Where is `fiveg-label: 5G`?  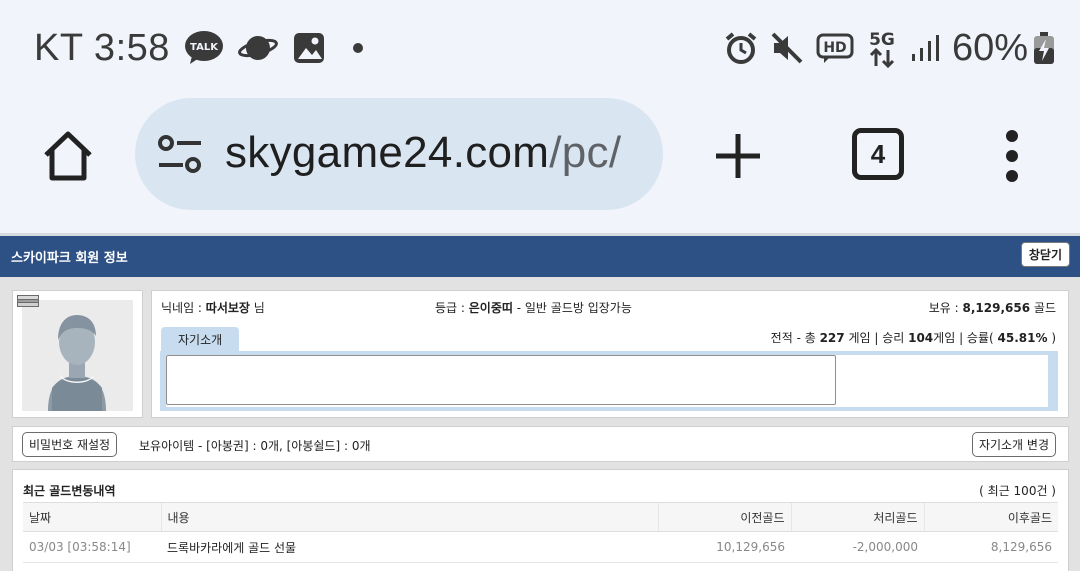 fiveg-label: 5G is located at coordinates (882, 40).